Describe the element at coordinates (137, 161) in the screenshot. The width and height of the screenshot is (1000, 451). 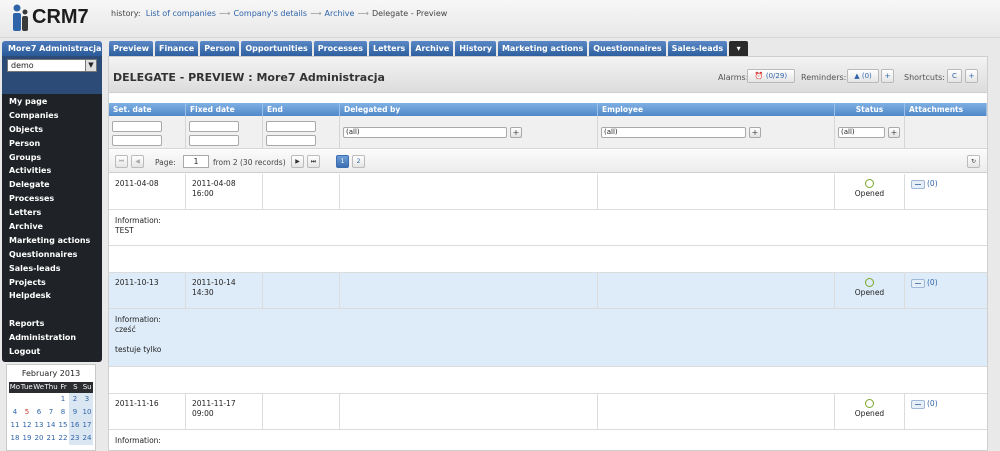
I see `prev-page-icon: ◀` at that location.